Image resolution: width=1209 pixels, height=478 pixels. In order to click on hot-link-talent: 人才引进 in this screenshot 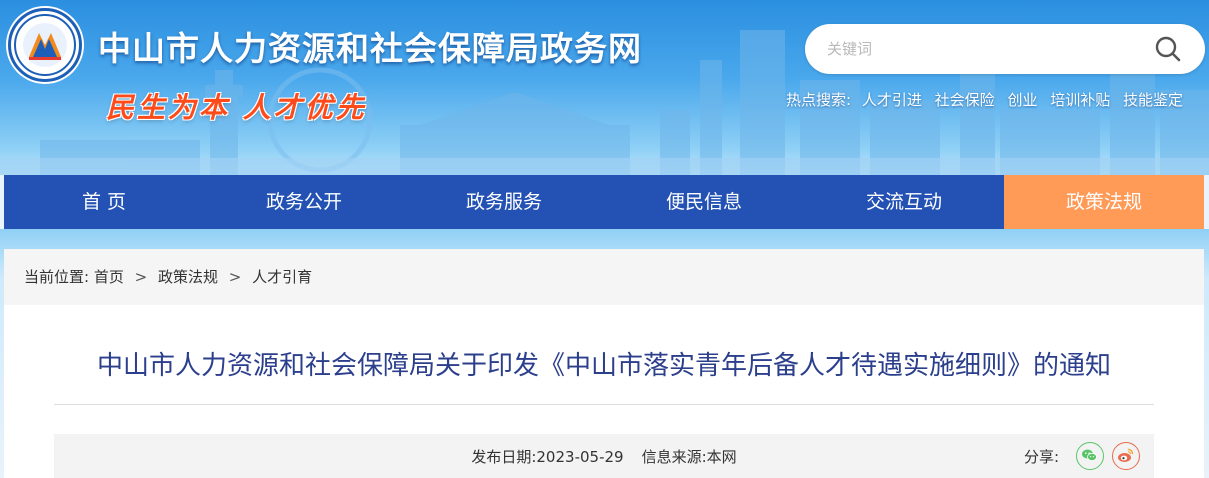, I will do `click(892, 100)`.